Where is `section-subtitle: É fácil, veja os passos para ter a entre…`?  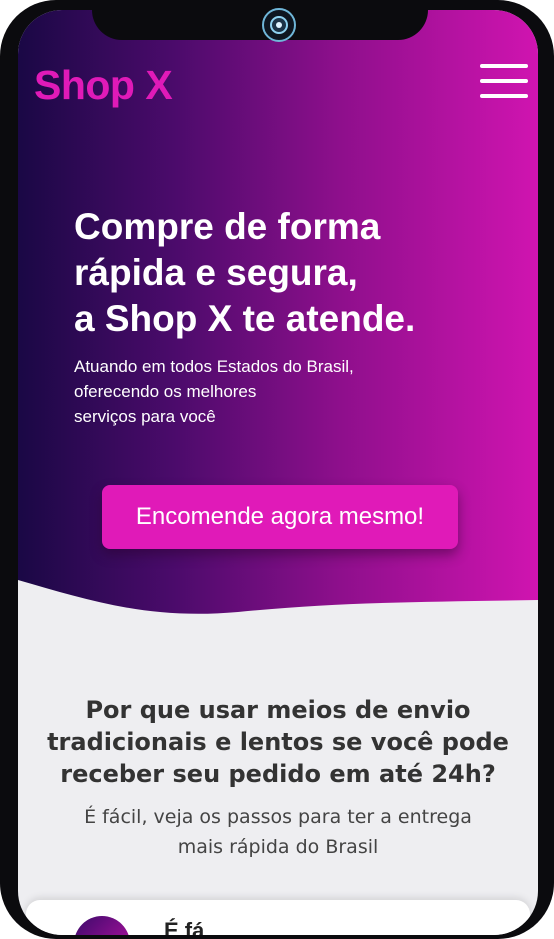
section-subtitle: É fácil, veja os passos para ter a entre… is located at coordinates (278, 832).